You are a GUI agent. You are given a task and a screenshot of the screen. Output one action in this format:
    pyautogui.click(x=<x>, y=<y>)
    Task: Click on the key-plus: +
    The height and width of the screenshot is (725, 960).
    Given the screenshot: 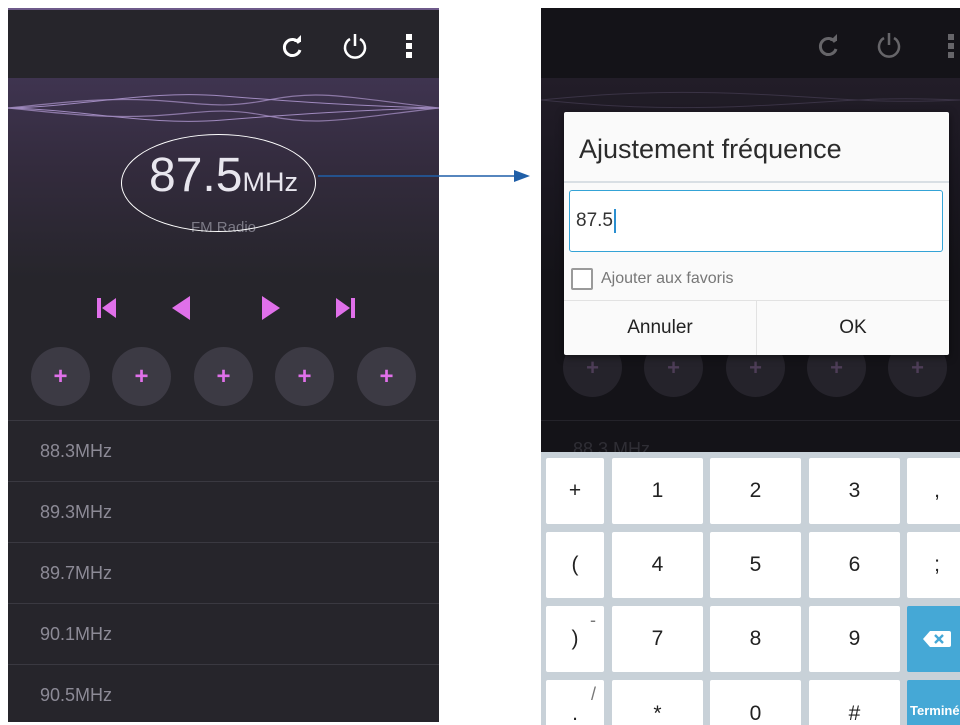 What is the action you would take?
    pyautogui.click(x=575, y=491)
    